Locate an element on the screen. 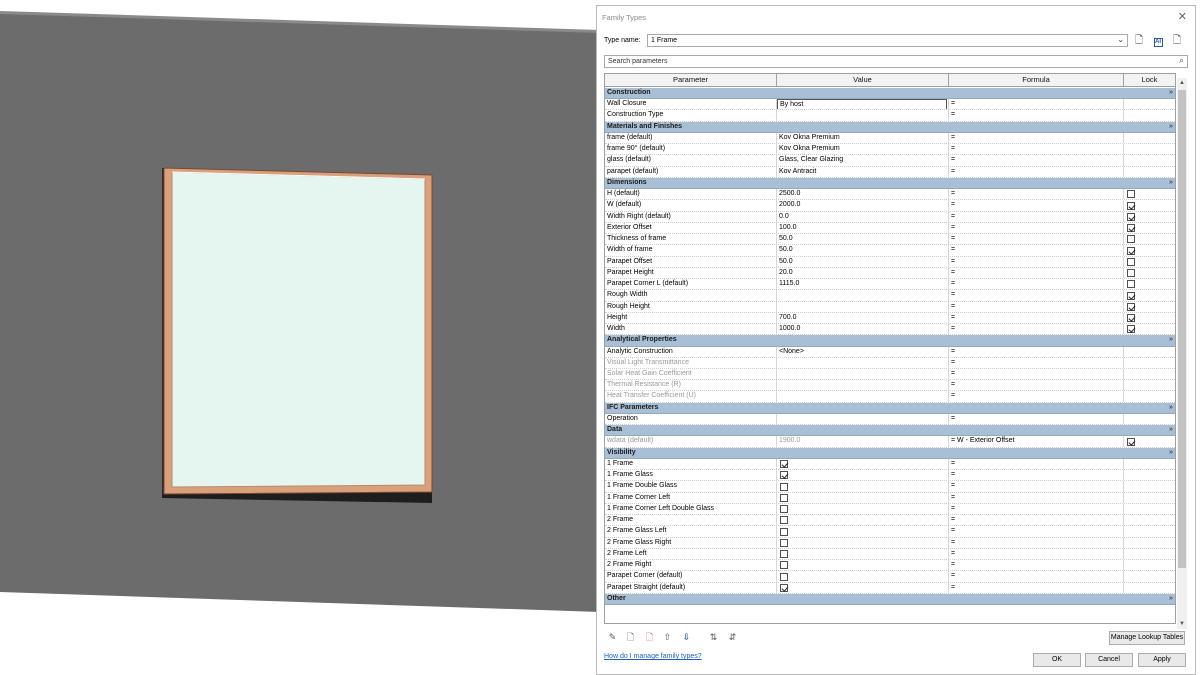 The image size is (1200, 675). value-cell: 1115.0 is located at coordinates (863, 284).